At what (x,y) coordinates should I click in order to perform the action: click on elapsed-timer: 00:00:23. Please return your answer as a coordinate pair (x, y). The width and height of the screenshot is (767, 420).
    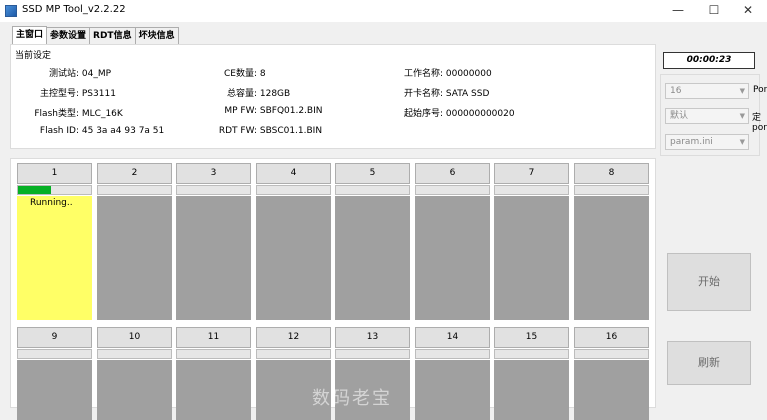
    Looking at the image, I should click on (709, 60).